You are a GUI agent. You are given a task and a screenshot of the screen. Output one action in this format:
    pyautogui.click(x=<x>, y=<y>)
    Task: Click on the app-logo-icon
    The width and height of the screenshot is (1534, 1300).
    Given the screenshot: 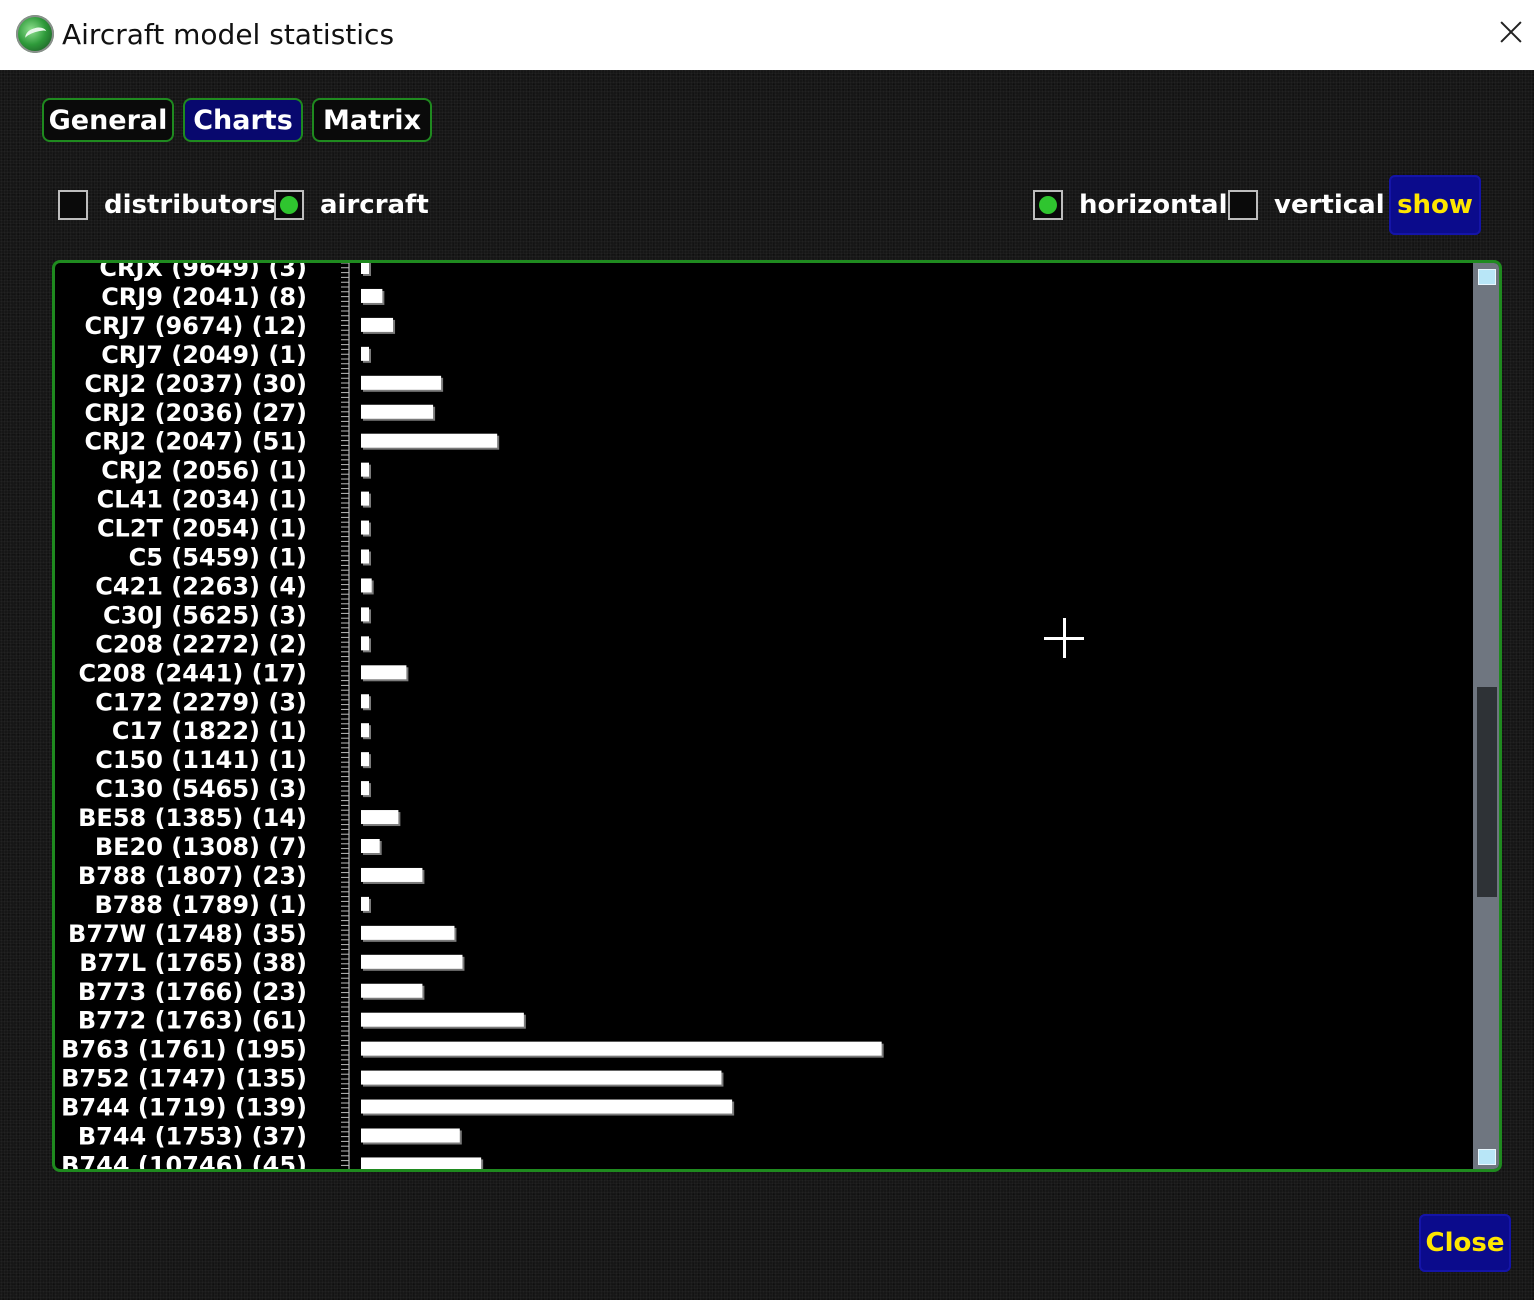 What is the action you would take?
    pyautogui.click(x=35, y=34)
    